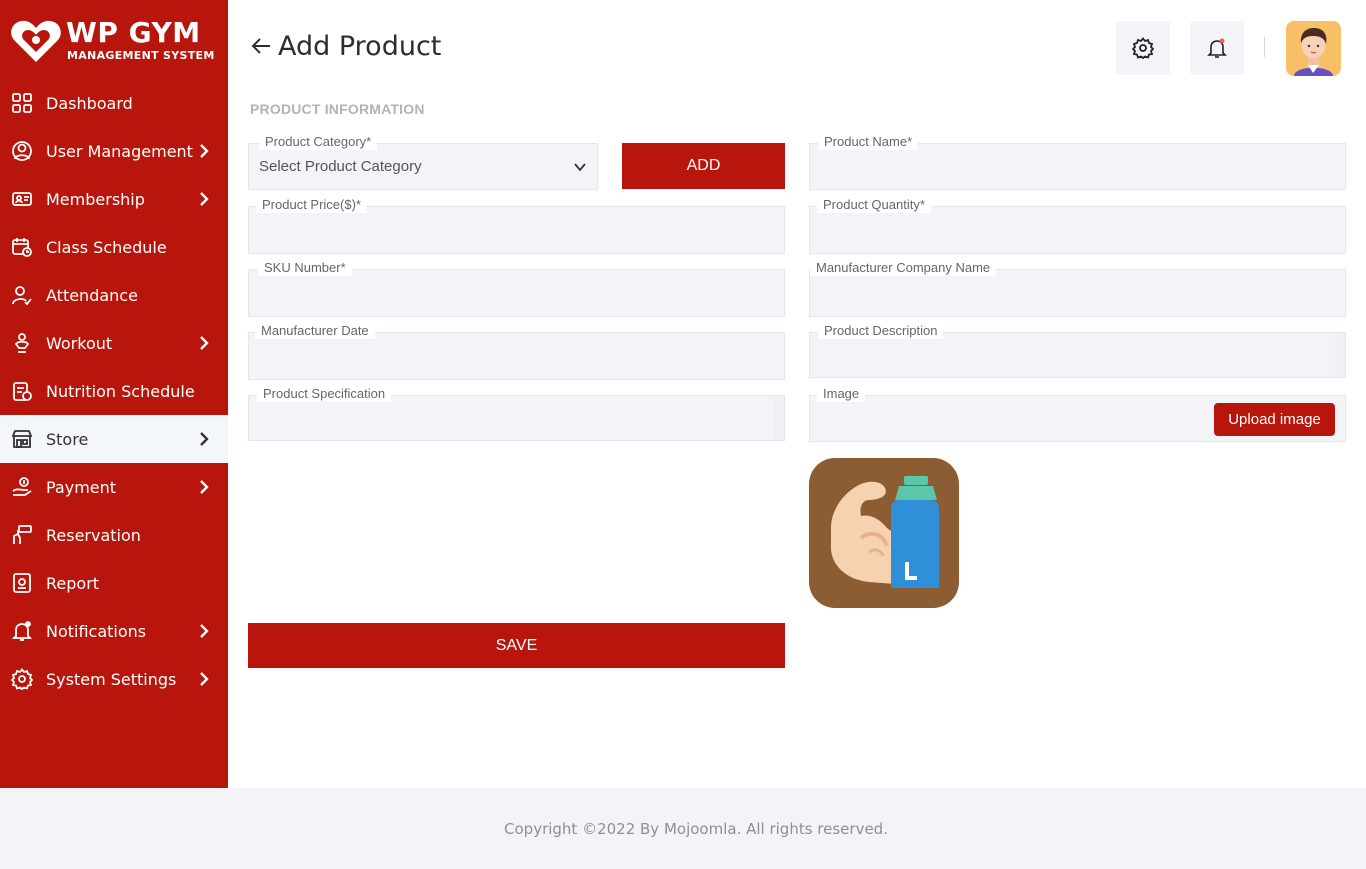 This screenshot has height=869, width=1366. I want to click on sidebar-item-label: Report, so click(73, 583).